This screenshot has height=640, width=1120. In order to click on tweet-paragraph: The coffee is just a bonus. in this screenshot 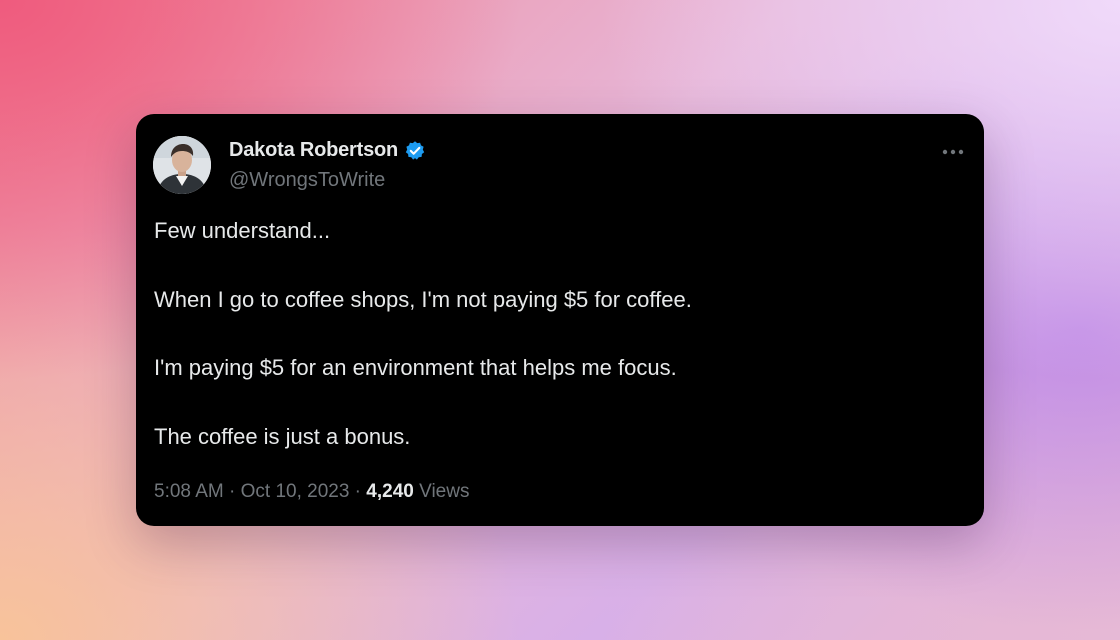, I will do `click(282, 436)`.